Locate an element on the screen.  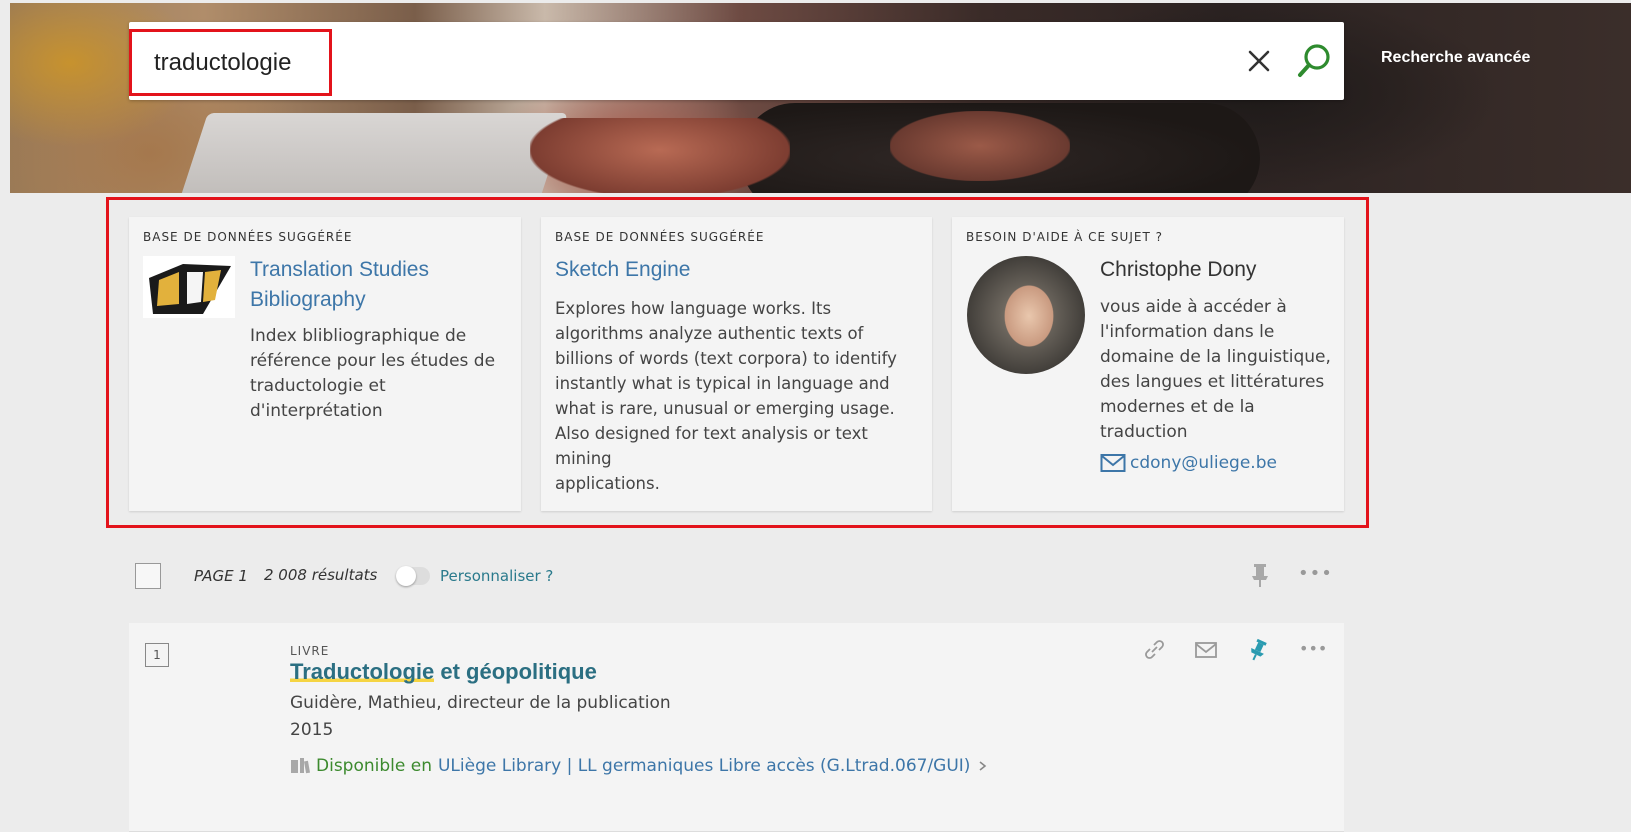
personalize-link: Personnaliser ? is located at coordinates (496, 576).